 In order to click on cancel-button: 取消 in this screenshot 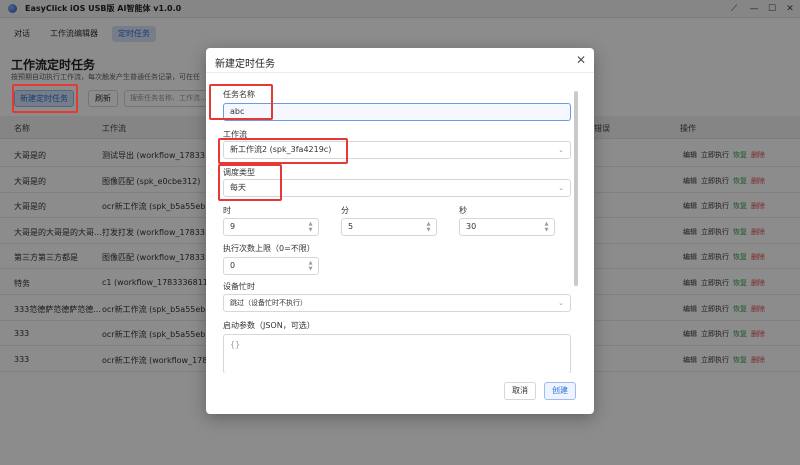, I will do `click(520, 391)`.